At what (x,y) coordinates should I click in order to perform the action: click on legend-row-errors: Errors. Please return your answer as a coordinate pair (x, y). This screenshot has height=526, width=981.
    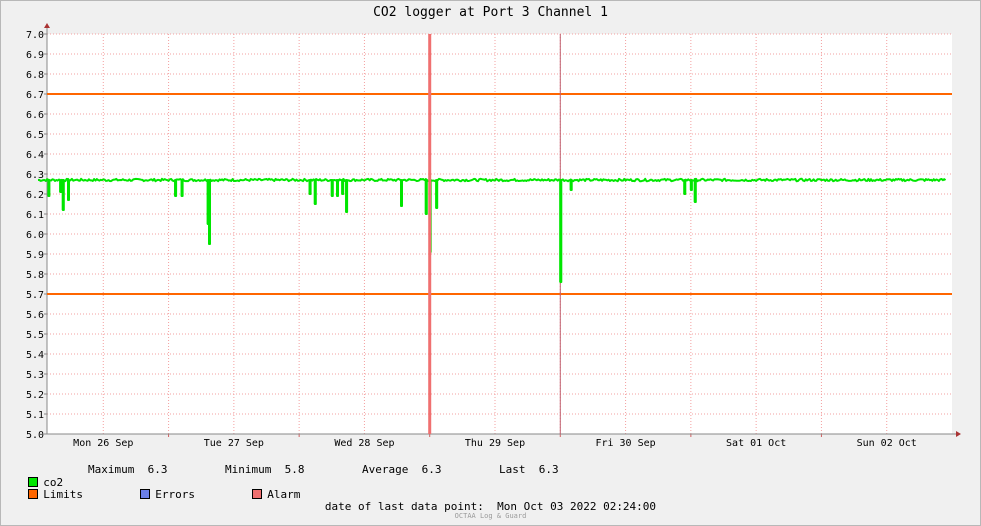
    Looking at the image, I should click on (161, 488).